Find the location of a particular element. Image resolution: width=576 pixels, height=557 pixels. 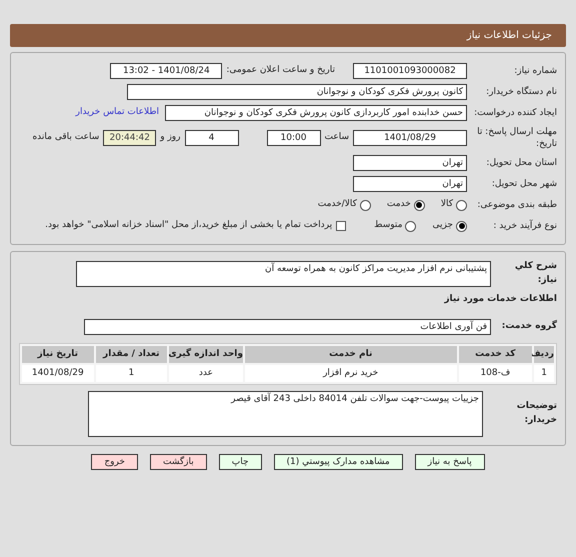

province-field: تهران is located at coordinates (410, 163).